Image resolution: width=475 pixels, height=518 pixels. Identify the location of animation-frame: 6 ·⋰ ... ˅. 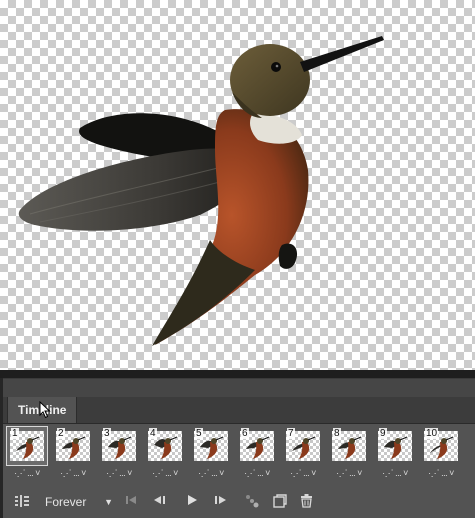
(257, 454).